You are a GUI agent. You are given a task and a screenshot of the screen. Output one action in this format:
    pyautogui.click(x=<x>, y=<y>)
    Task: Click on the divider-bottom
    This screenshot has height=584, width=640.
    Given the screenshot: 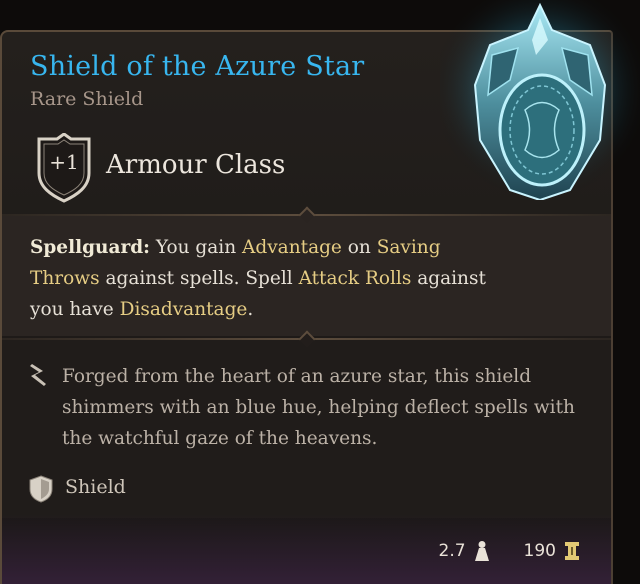 What is the action you would take?
    pyautogui.click(x=306, y=339)
    